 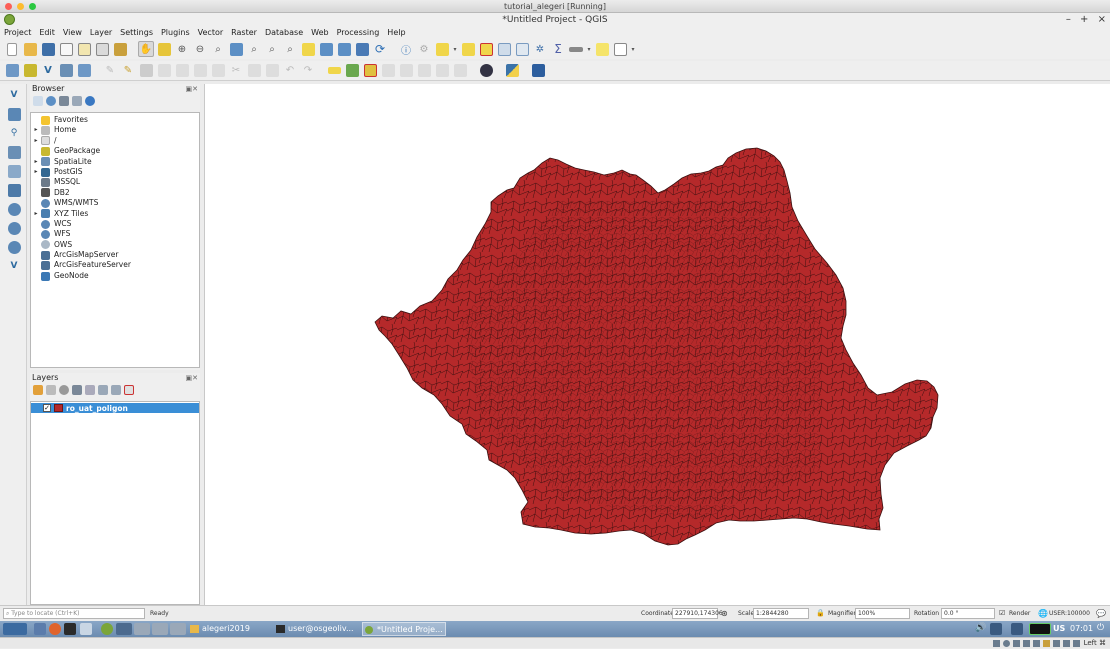 I want to click on new-geopackage-icon, so click(x=30, y=71).